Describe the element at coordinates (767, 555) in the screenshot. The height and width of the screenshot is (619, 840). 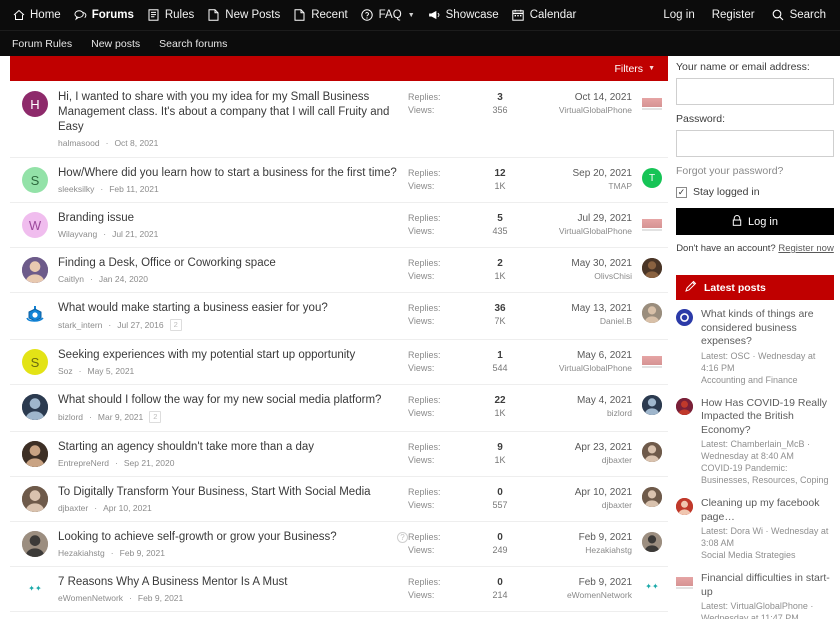
I see `latest-post-category: Social Media Strategies` at that location.